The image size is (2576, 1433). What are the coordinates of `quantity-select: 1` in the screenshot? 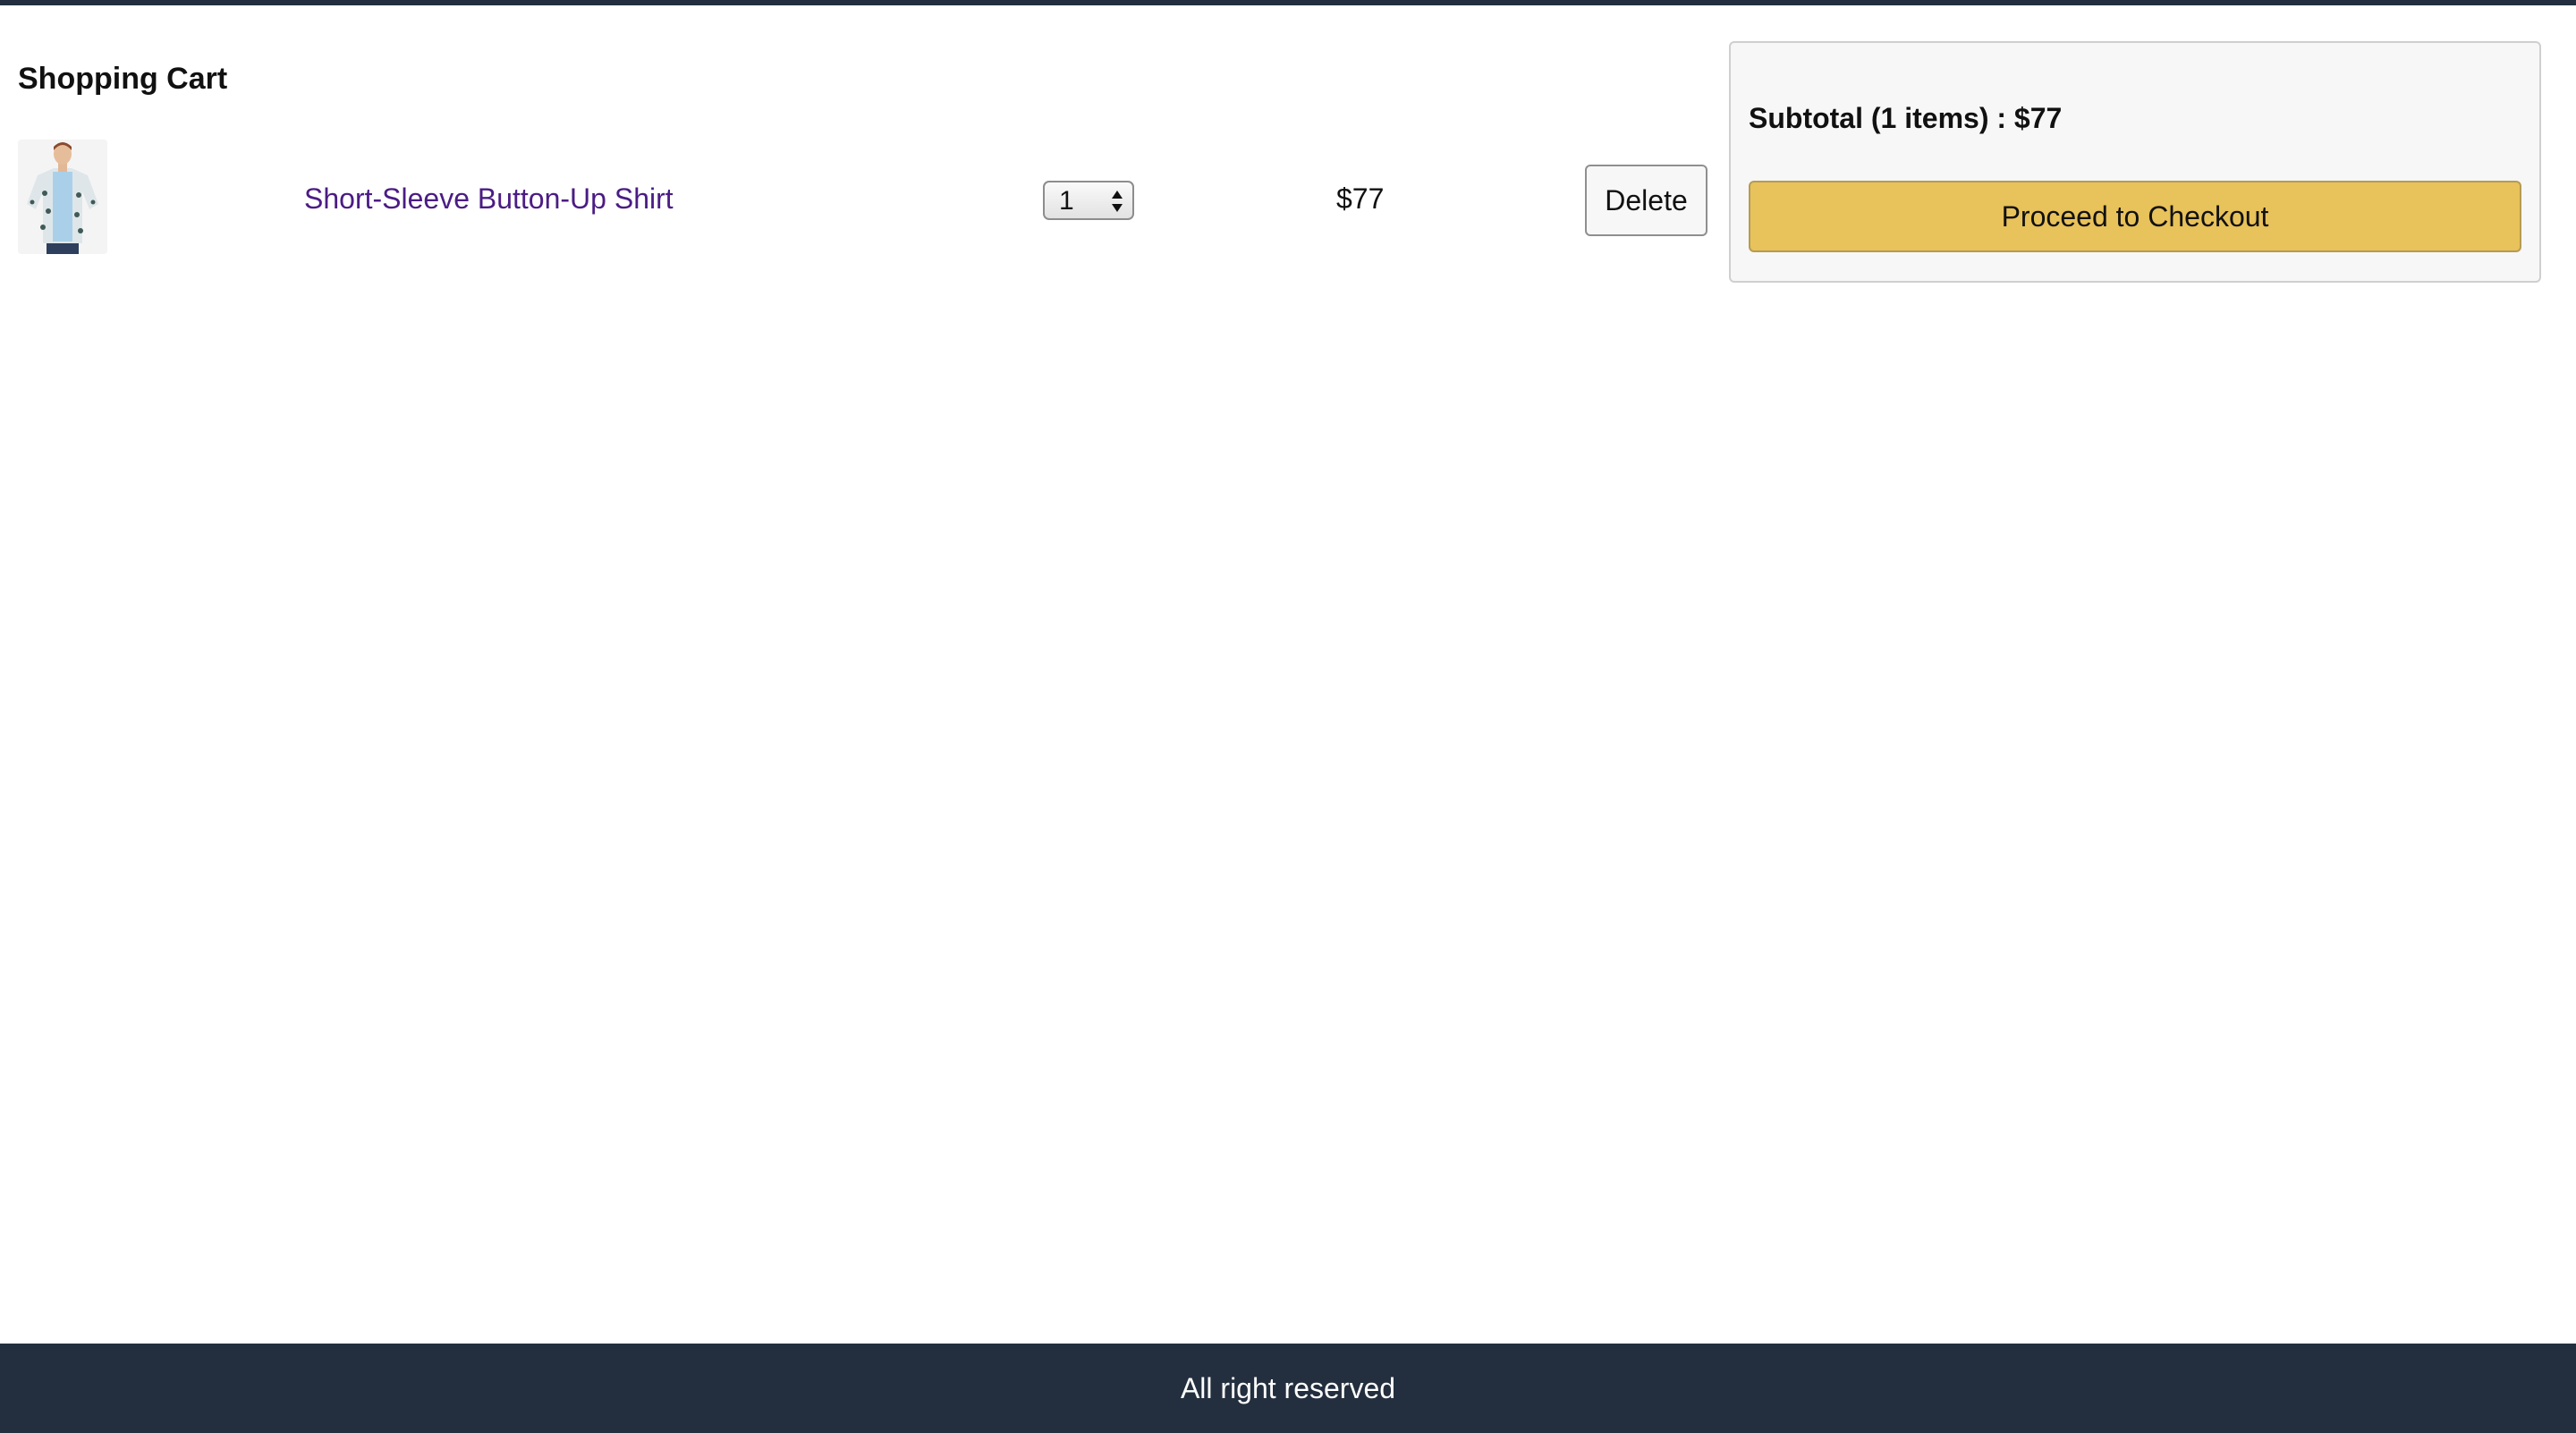 It's located at (1088, 200).